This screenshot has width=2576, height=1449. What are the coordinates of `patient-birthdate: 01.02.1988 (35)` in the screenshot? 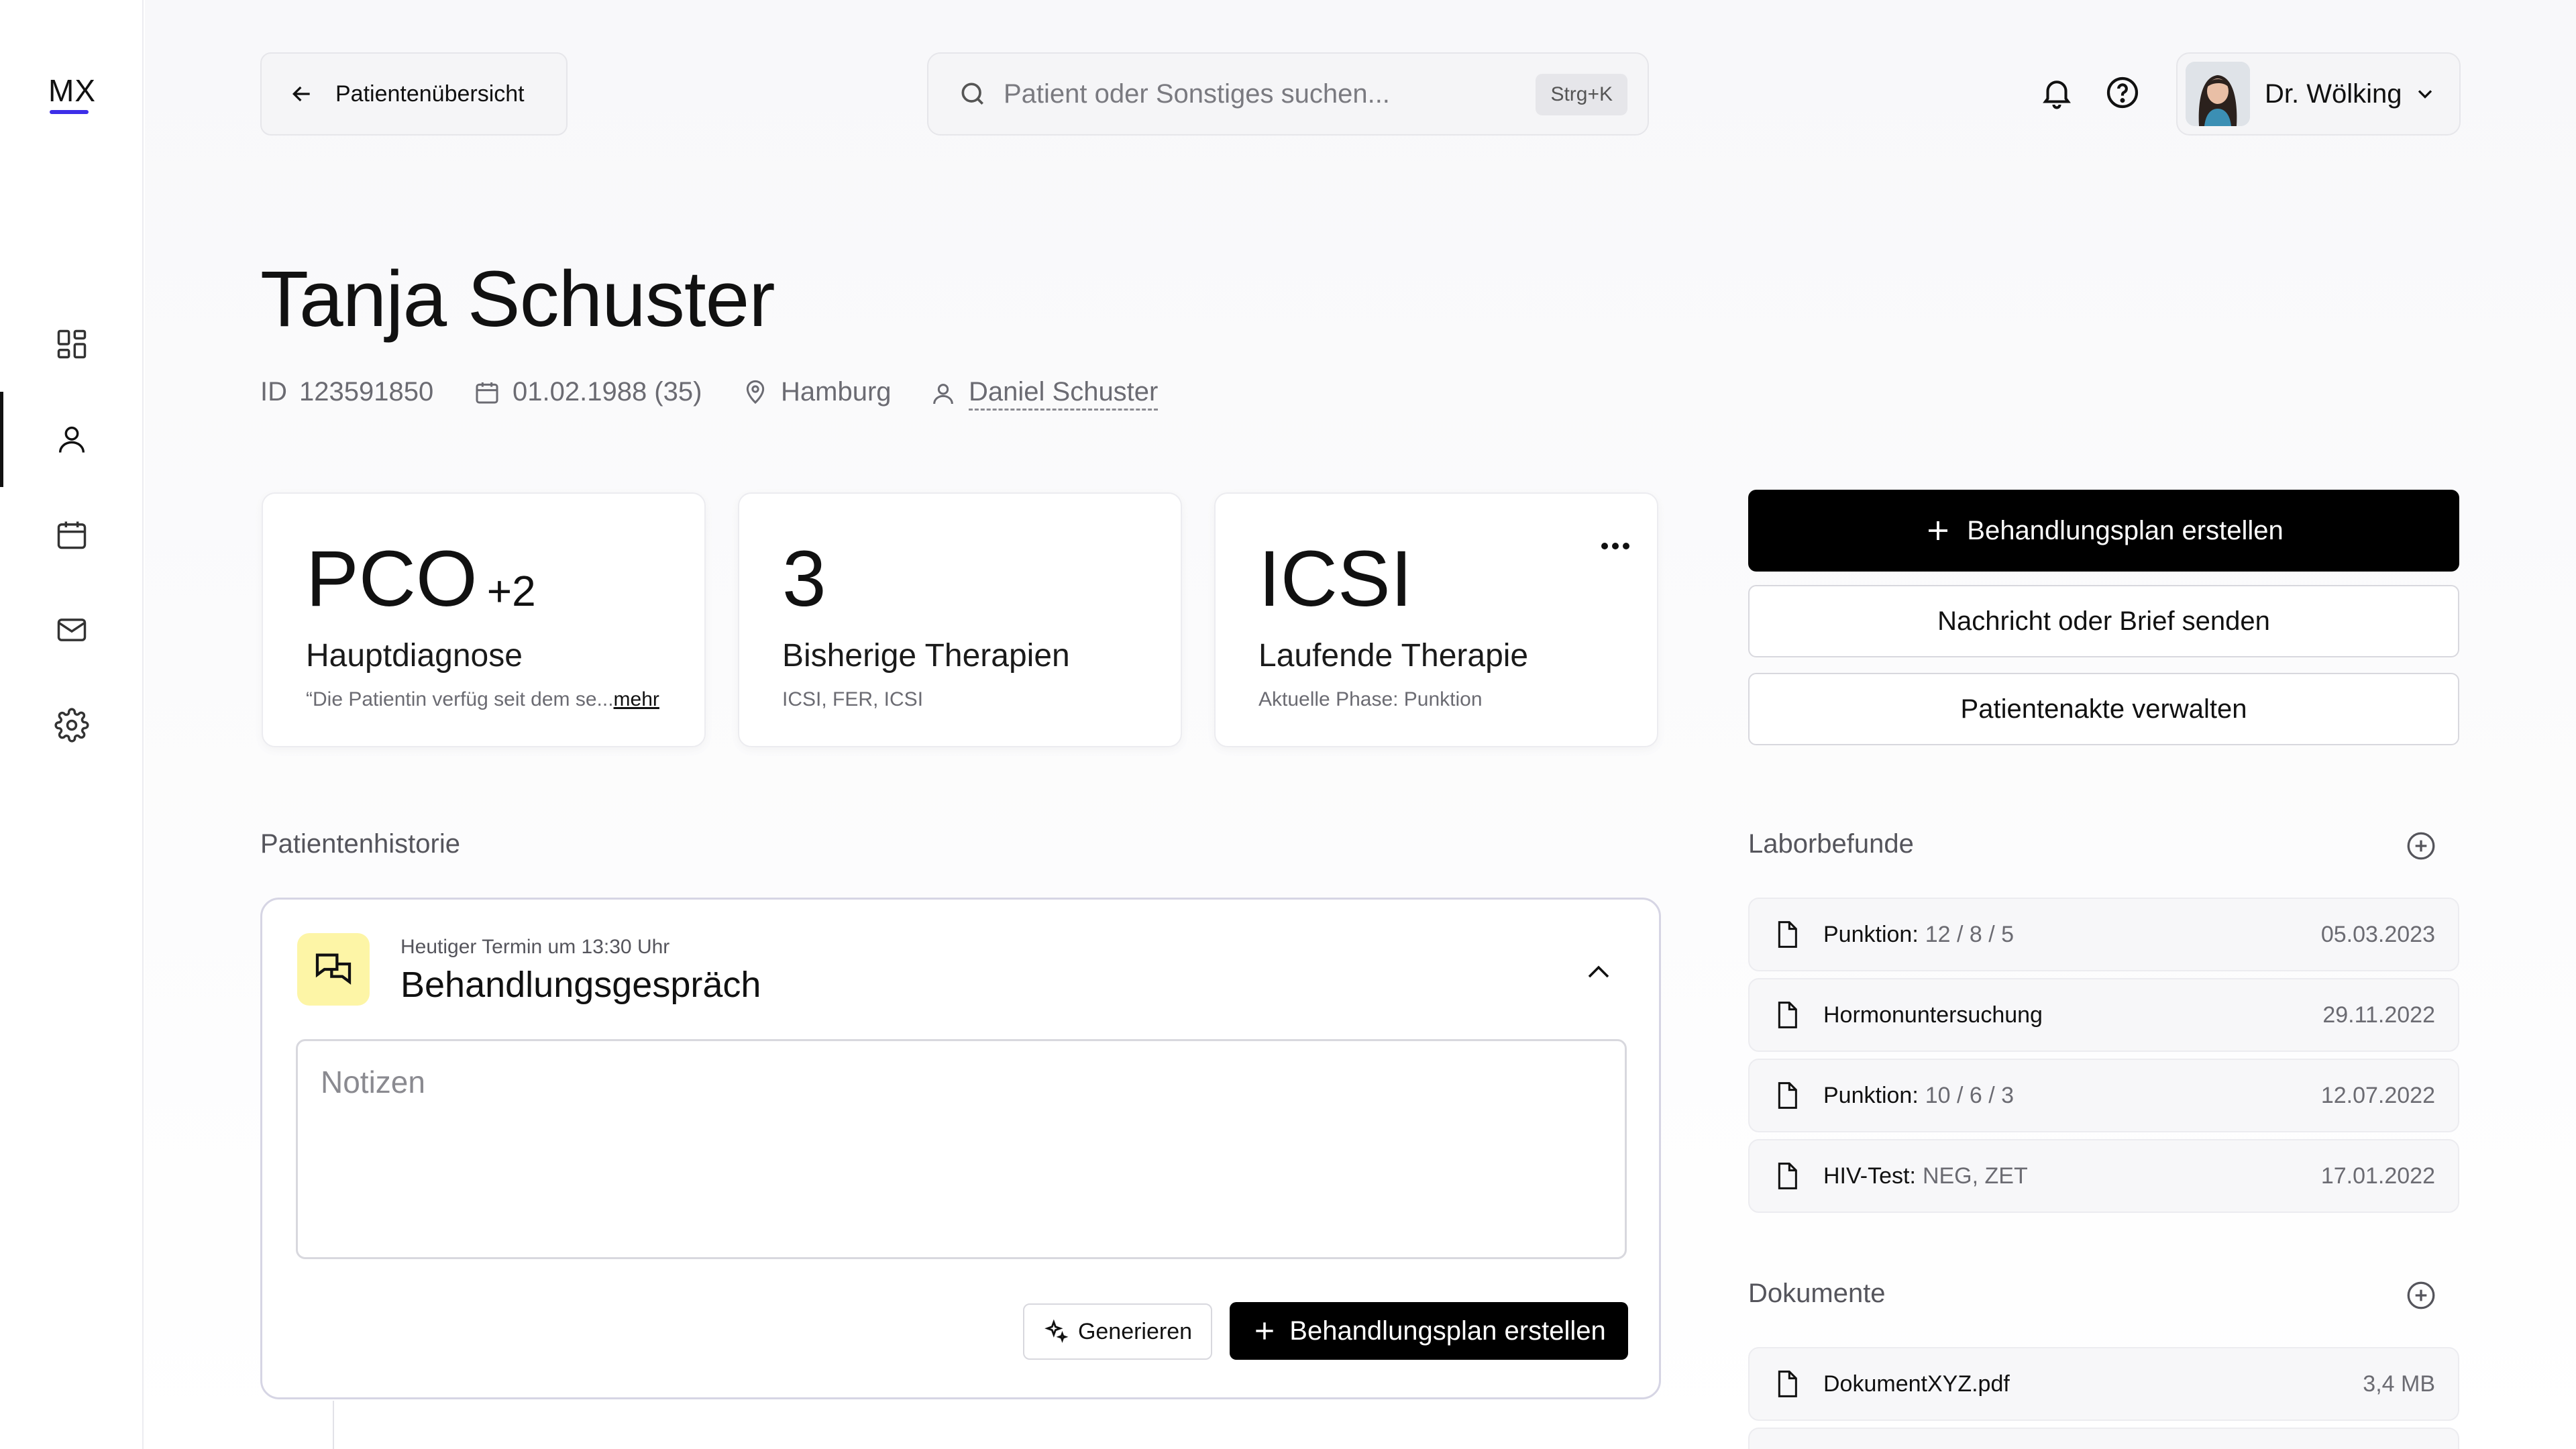 It's located at (588, 392).